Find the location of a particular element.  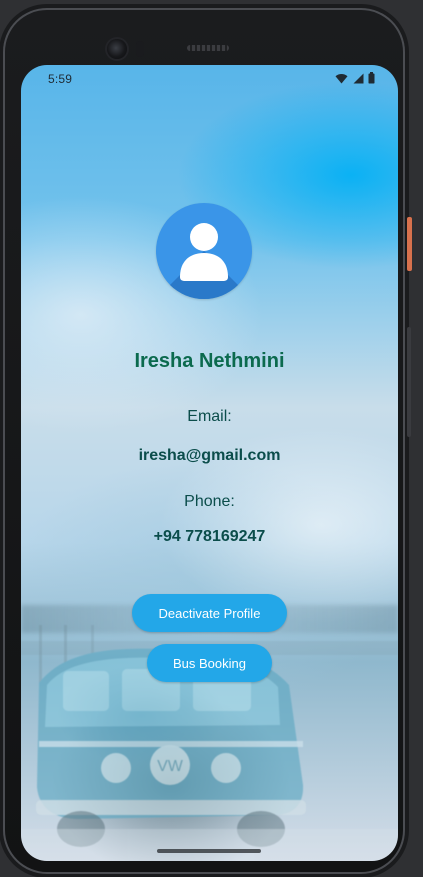

volume-button is located at coordinates (409, 382).